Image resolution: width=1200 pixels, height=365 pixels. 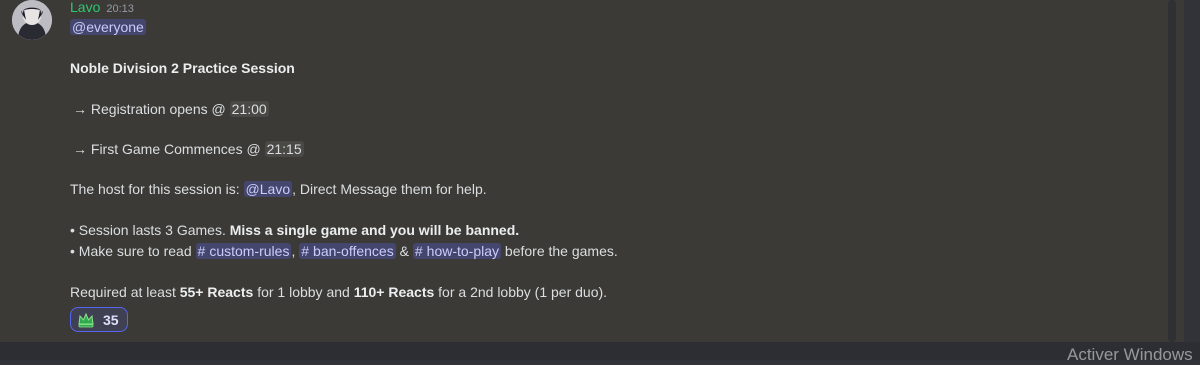 What do you see at coordinates (216, 292) in the screenshot?
I see `requirement-bold-1: 55+ Reacts` at bounding box center [216, 292].